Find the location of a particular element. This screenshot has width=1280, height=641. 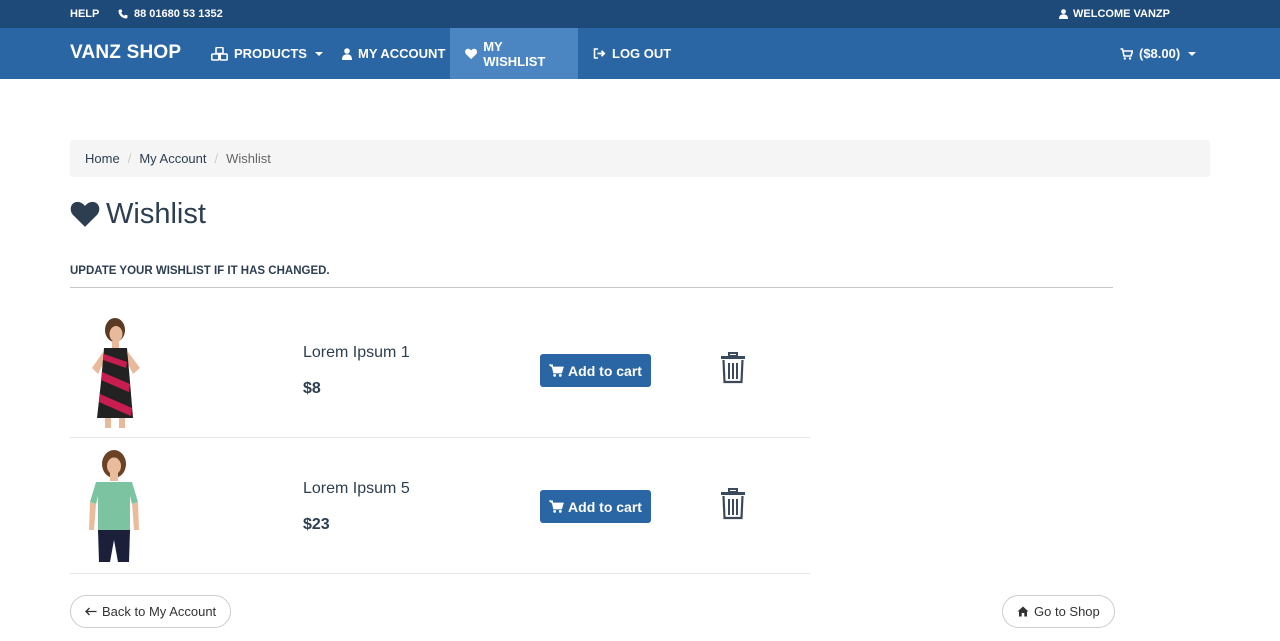

back-to-account-button: Back to My Account is located at coordinates (151, 611).